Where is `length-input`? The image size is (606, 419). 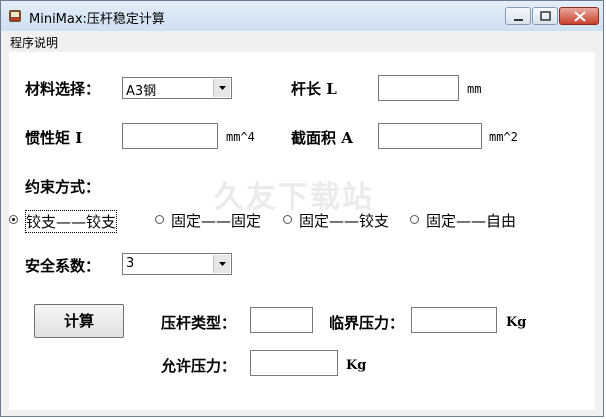 length-input is located at coordinates (418, 88).